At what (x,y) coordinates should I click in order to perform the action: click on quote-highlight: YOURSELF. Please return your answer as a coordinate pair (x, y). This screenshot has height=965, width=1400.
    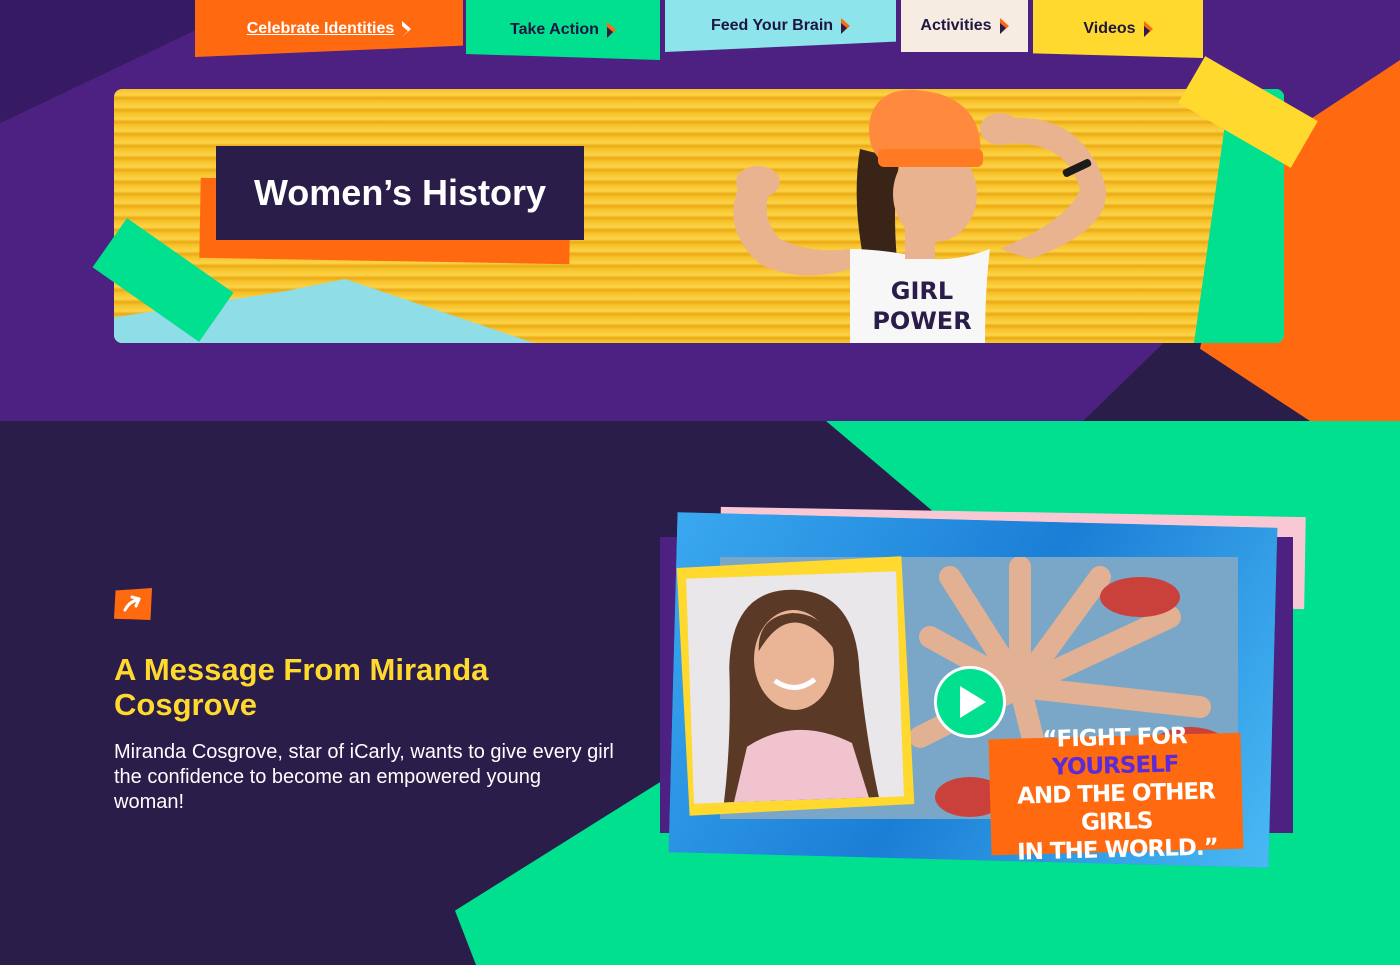
    Looking at the image, I should click on (1115, 766).